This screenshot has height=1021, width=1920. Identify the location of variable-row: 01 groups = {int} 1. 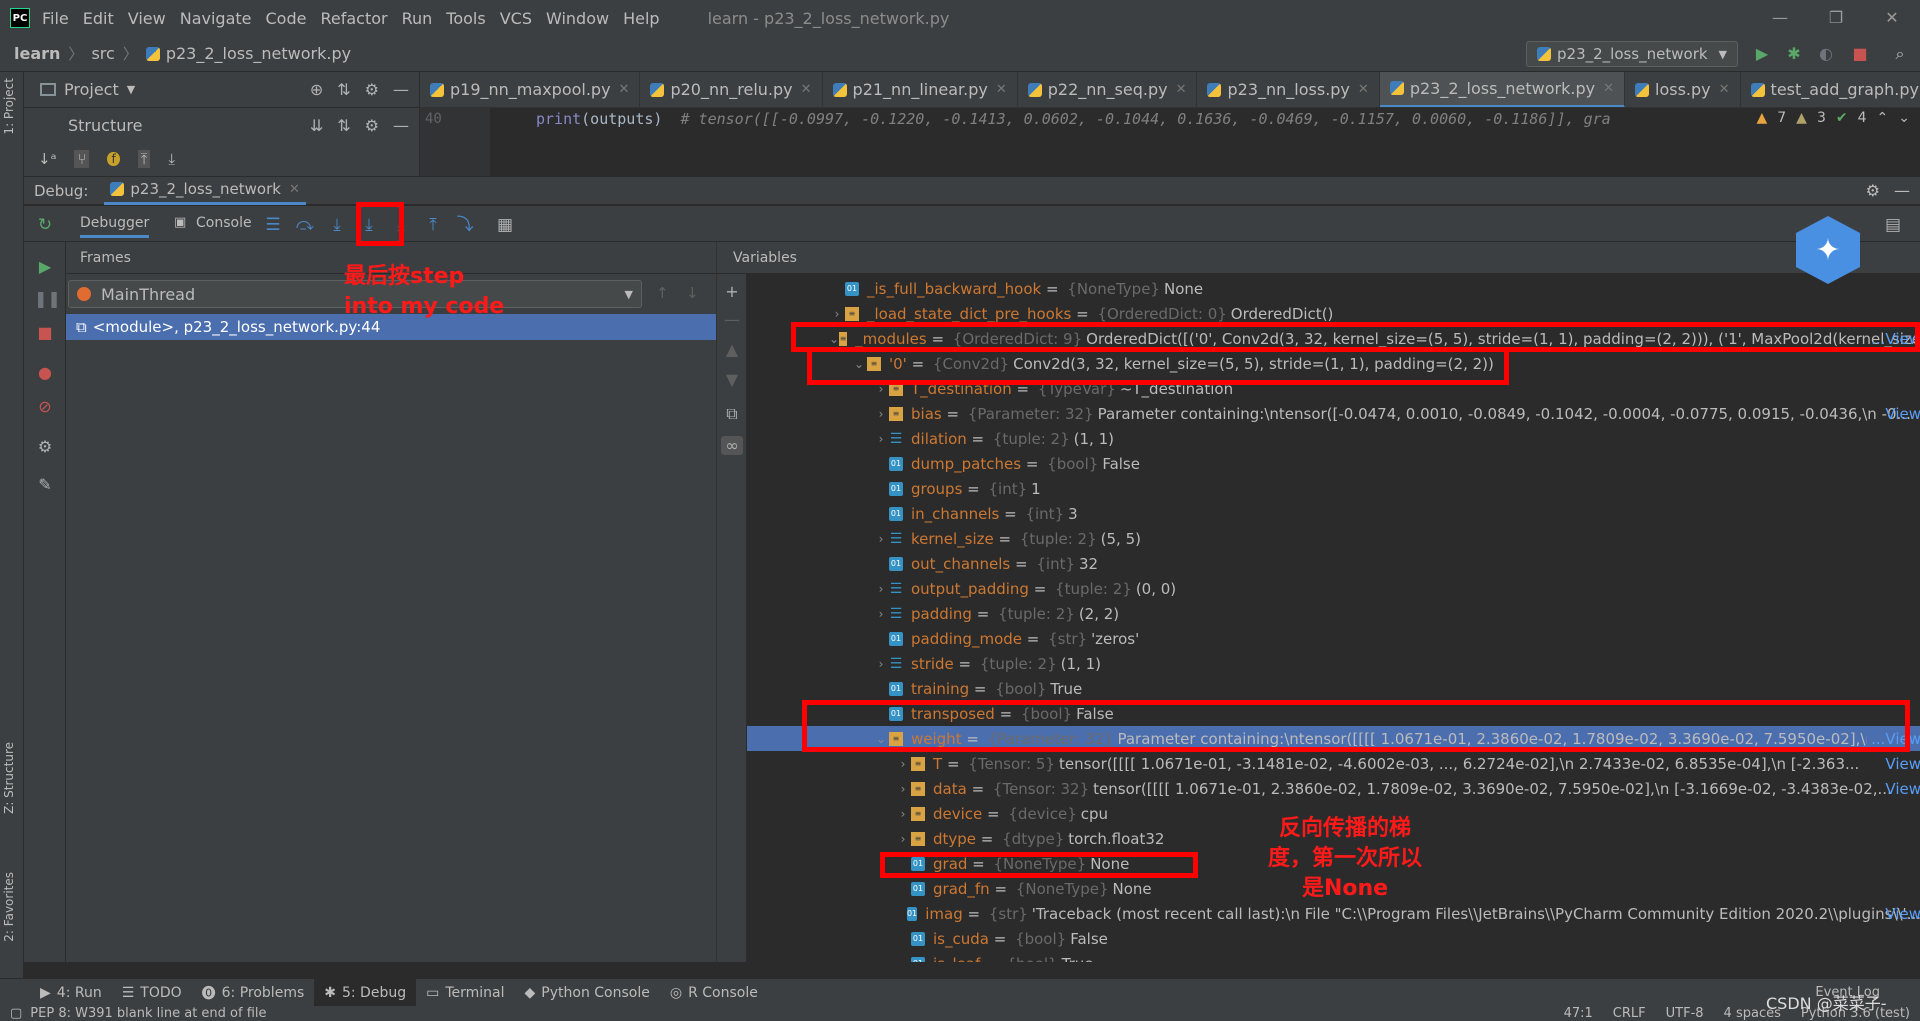
(1333, 488).